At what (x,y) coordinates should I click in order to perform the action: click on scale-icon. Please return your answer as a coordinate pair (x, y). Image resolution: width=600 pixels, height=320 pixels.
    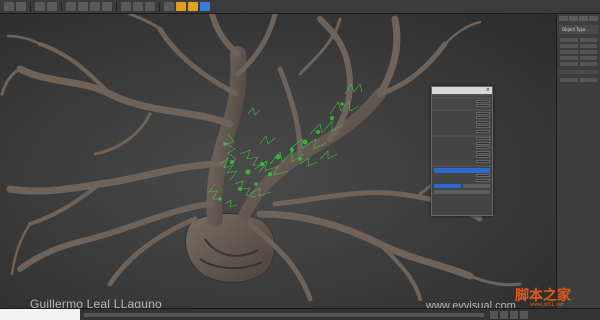
    Looking at the image, I should click on (107, 6).